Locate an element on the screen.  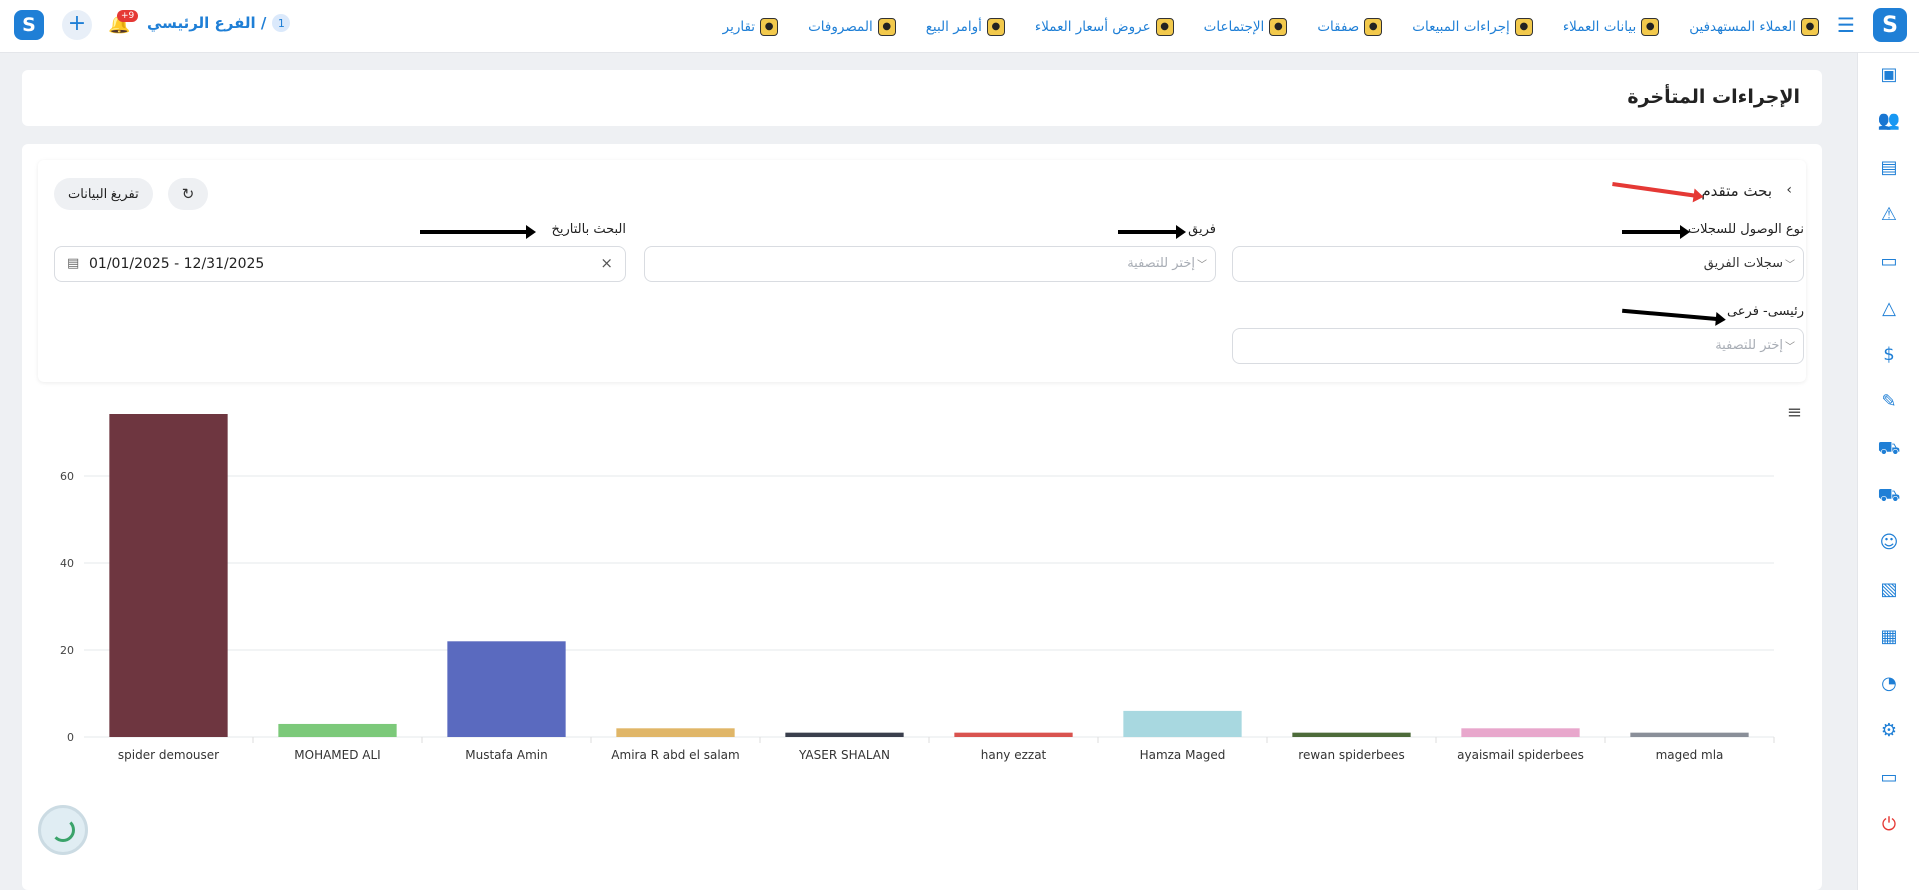
nav-item-6: ● أوامر البيع is located at coordinates (965, 26).